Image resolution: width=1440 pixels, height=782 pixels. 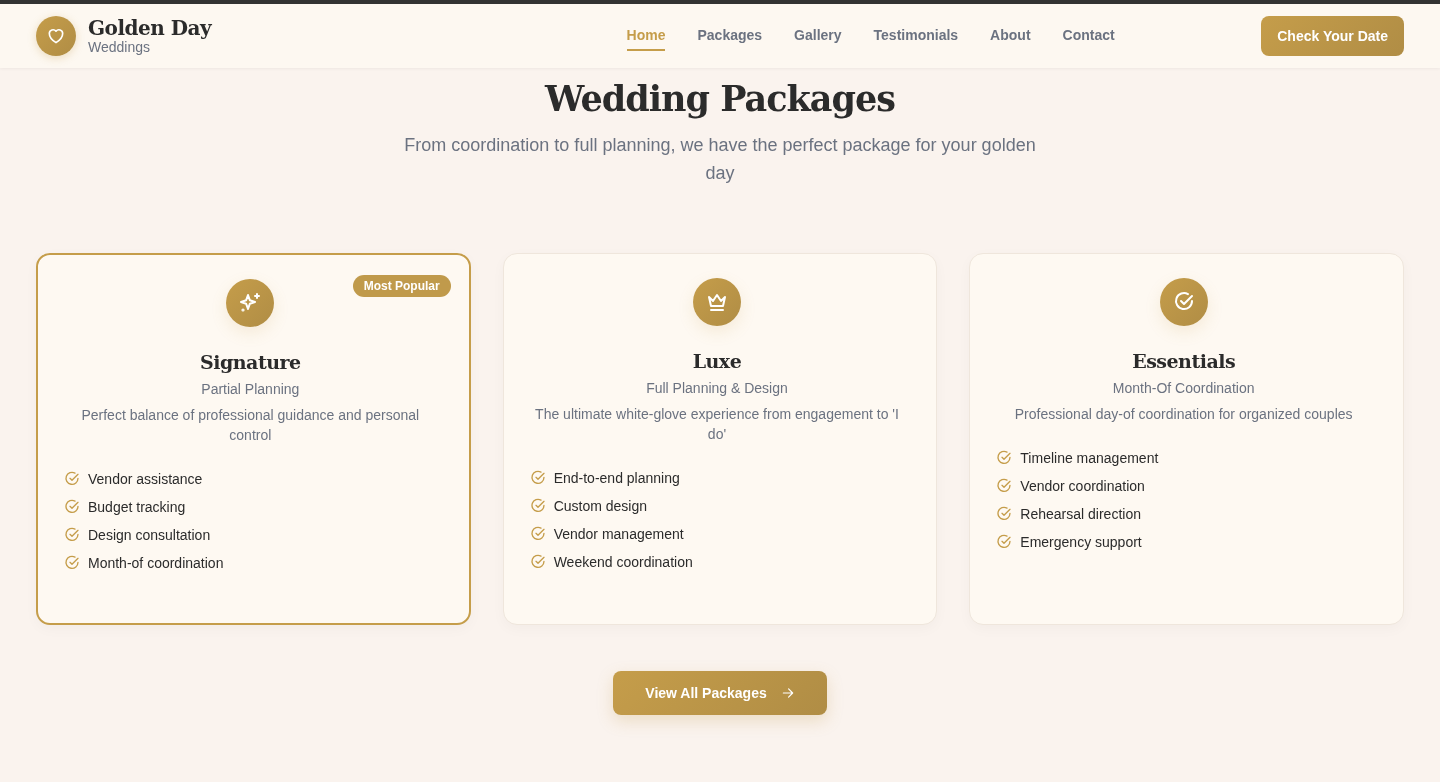 I want to click on package-description: Professional day-of coordination for organized couples, so click(x=1183, y=414).